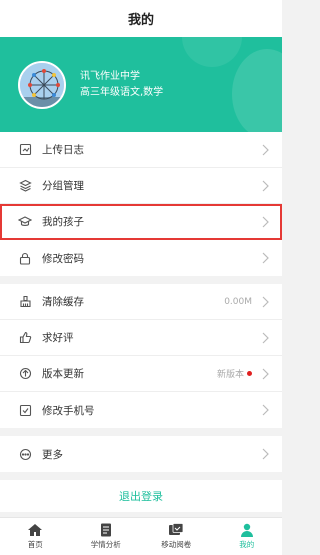 This screenshot has height=555, width=320. I want to click on grade-subjects: 高三年级语文,数学, so click(122, 92).